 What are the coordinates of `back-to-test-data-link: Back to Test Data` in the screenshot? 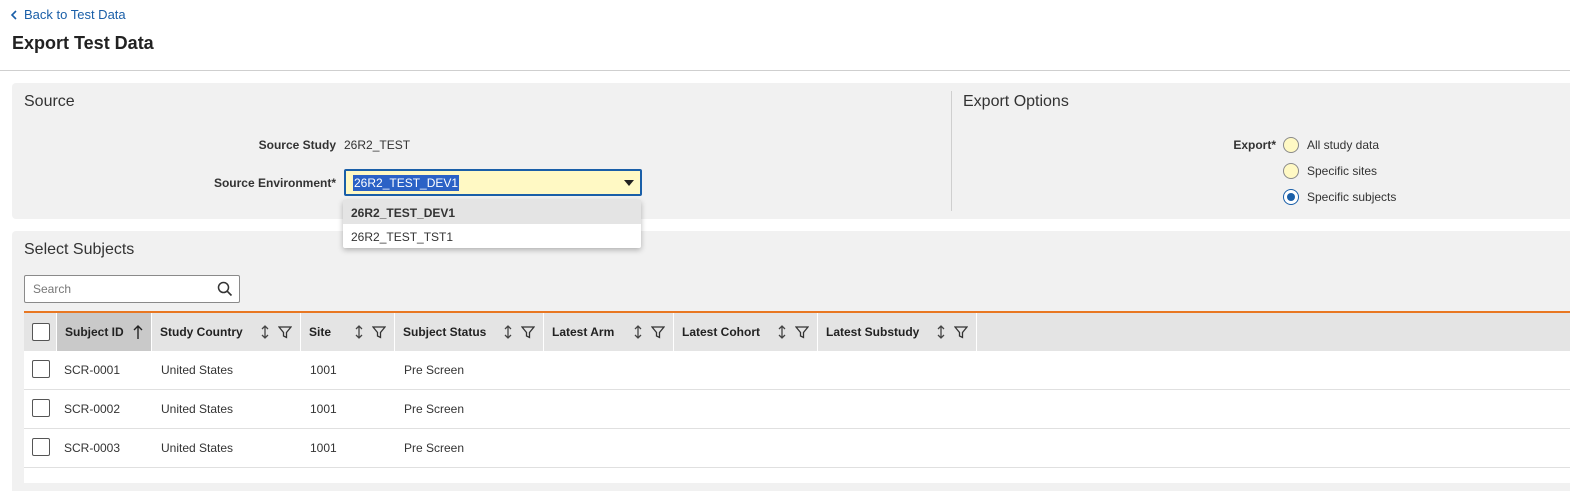 It's located at (68, 14).